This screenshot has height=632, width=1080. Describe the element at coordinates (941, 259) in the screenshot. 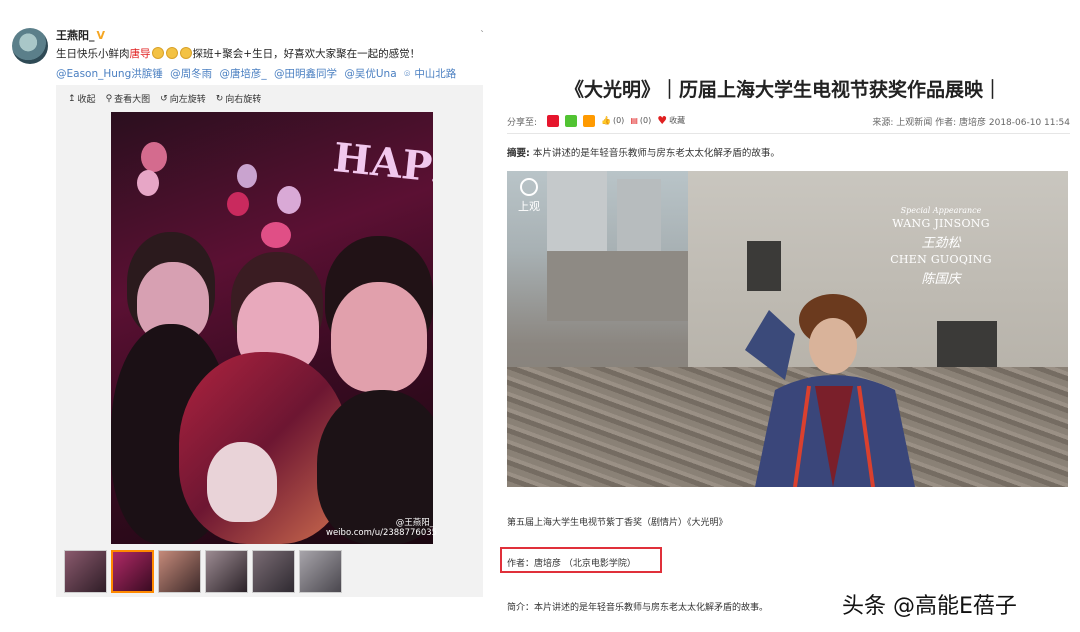

I see `actor-name: CHEN GUOQING` at that location.